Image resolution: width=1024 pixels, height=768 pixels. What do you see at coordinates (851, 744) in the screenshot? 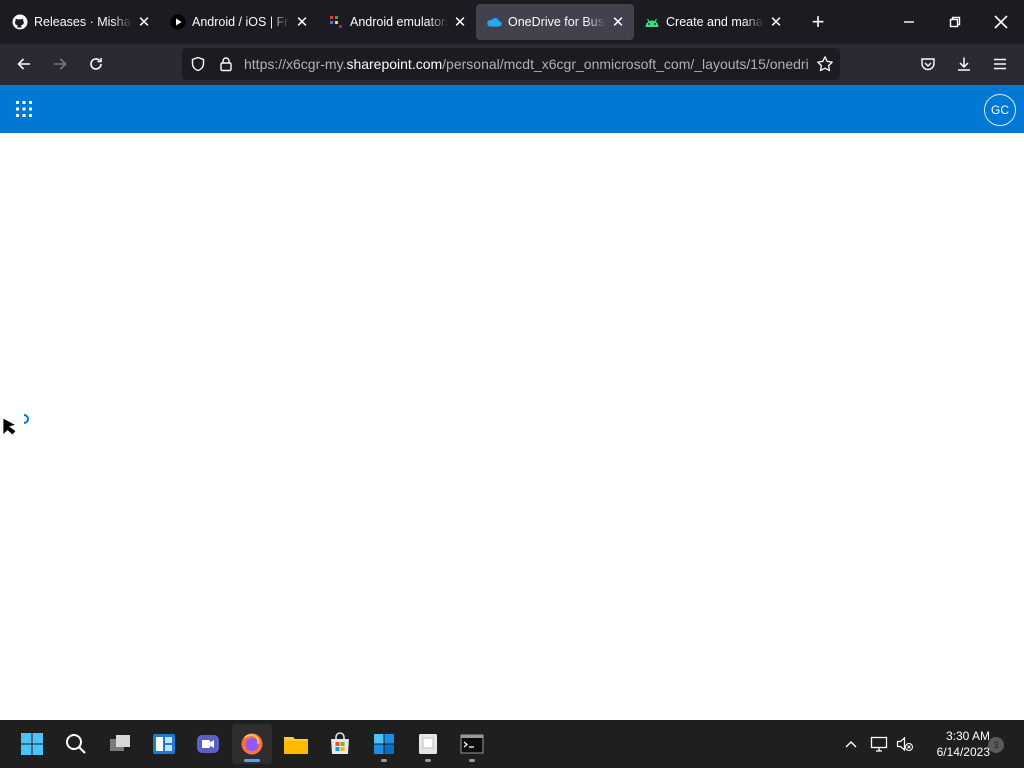
I see `show-hidden-icons-chevron-icon` at bounding box center [851, 744].